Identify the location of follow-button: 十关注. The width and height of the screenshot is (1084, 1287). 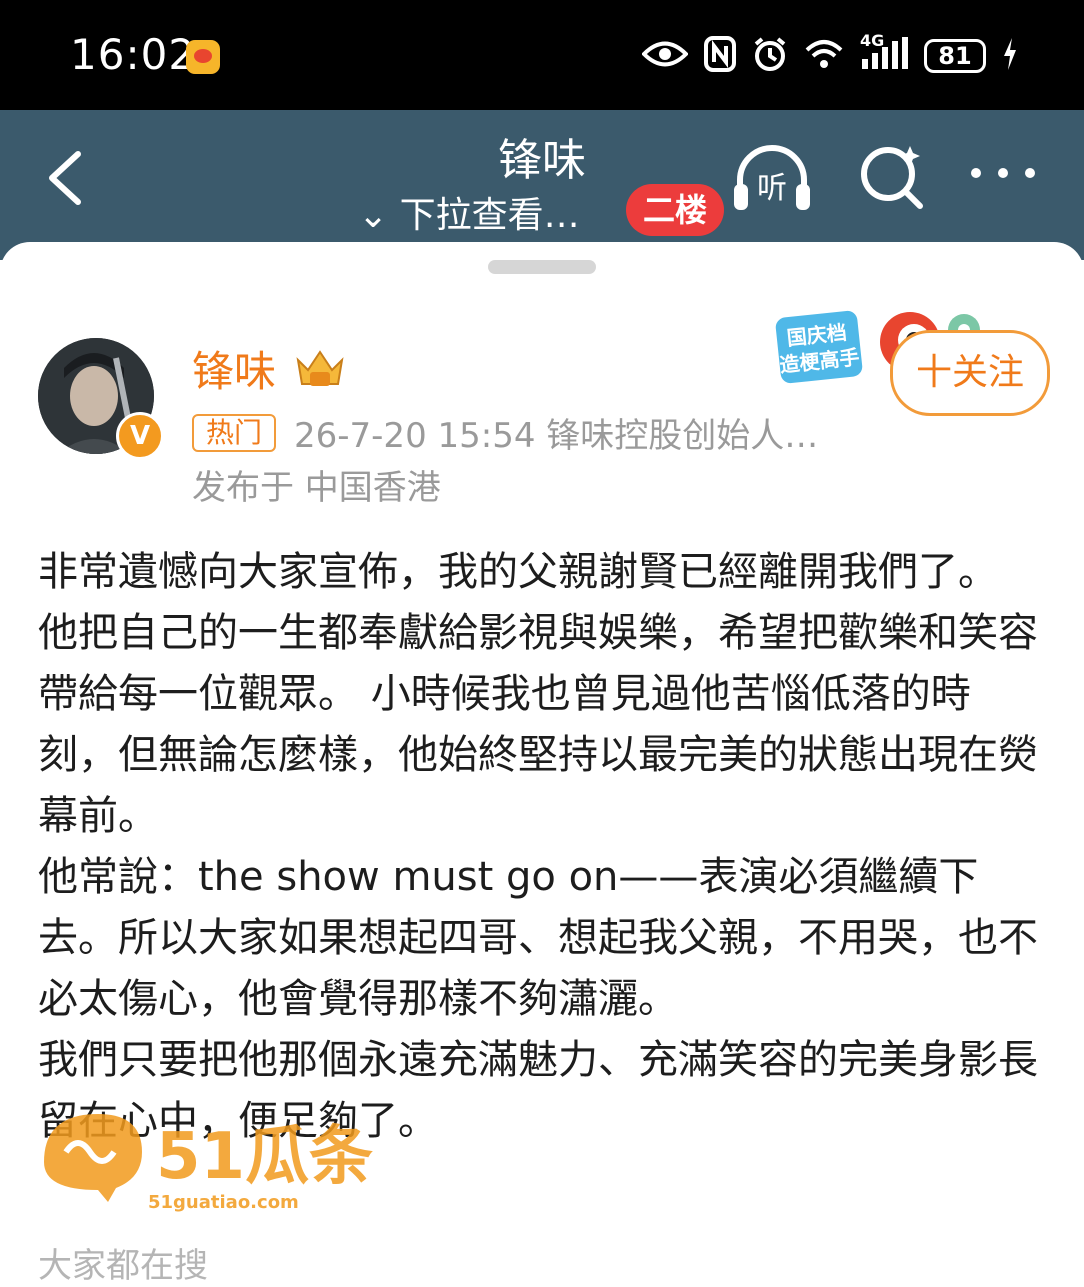
(970, 373).